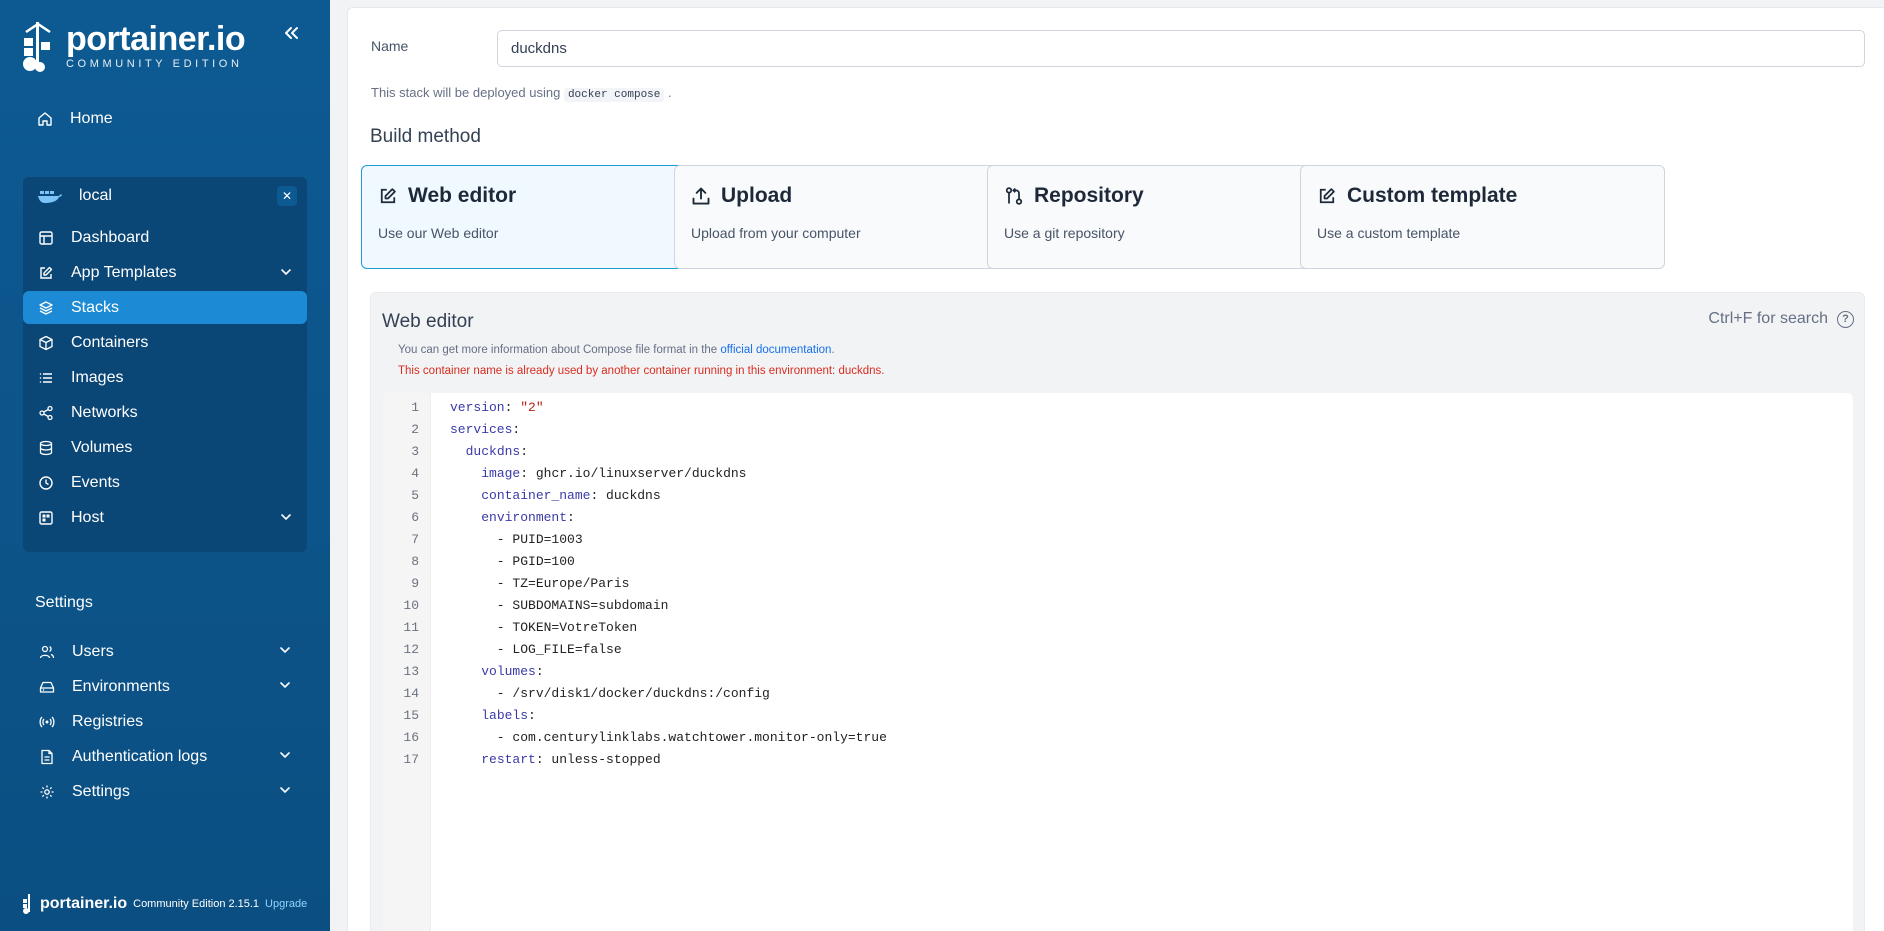  I want to click on close-environment-button: ✕, so click(287, 196).